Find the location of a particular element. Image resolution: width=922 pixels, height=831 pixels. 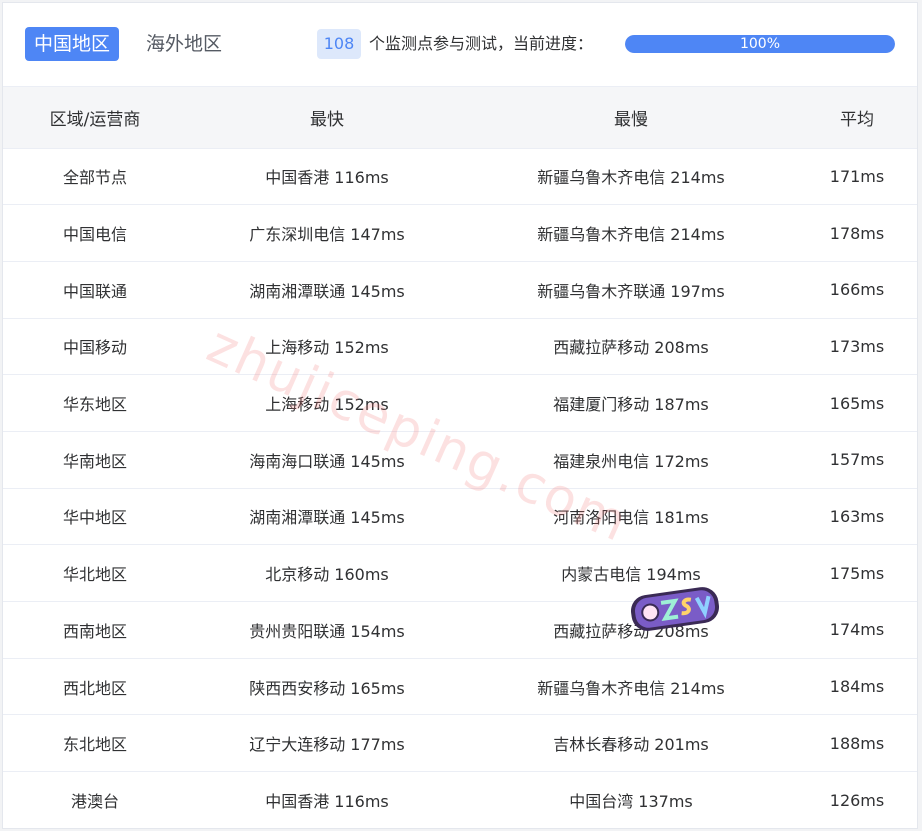

cell-region: 东北地区 is located at coordinates (95, 743).